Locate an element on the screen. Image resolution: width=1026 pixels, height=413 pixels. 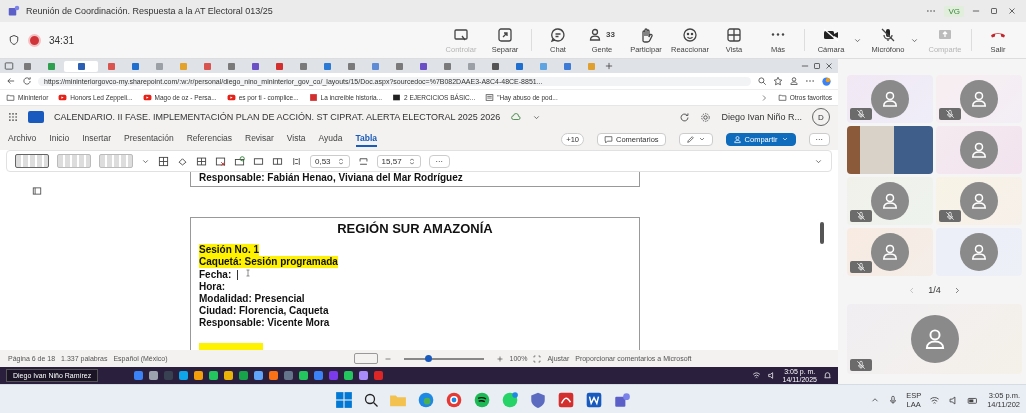
team-app-icon is located at coordinates (622, 400).